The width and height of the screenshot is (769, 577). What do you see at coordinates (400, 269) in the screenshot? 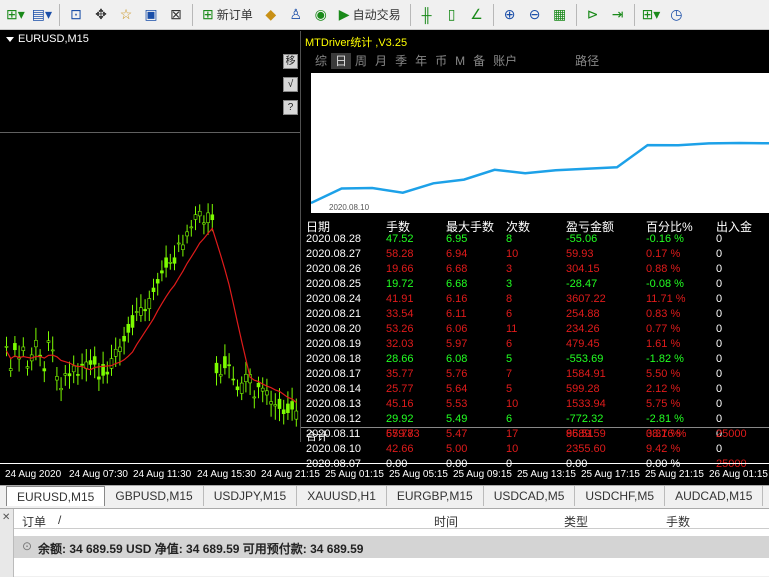
I see `cell-lots: 19.66` at bounding box center [400, 269].